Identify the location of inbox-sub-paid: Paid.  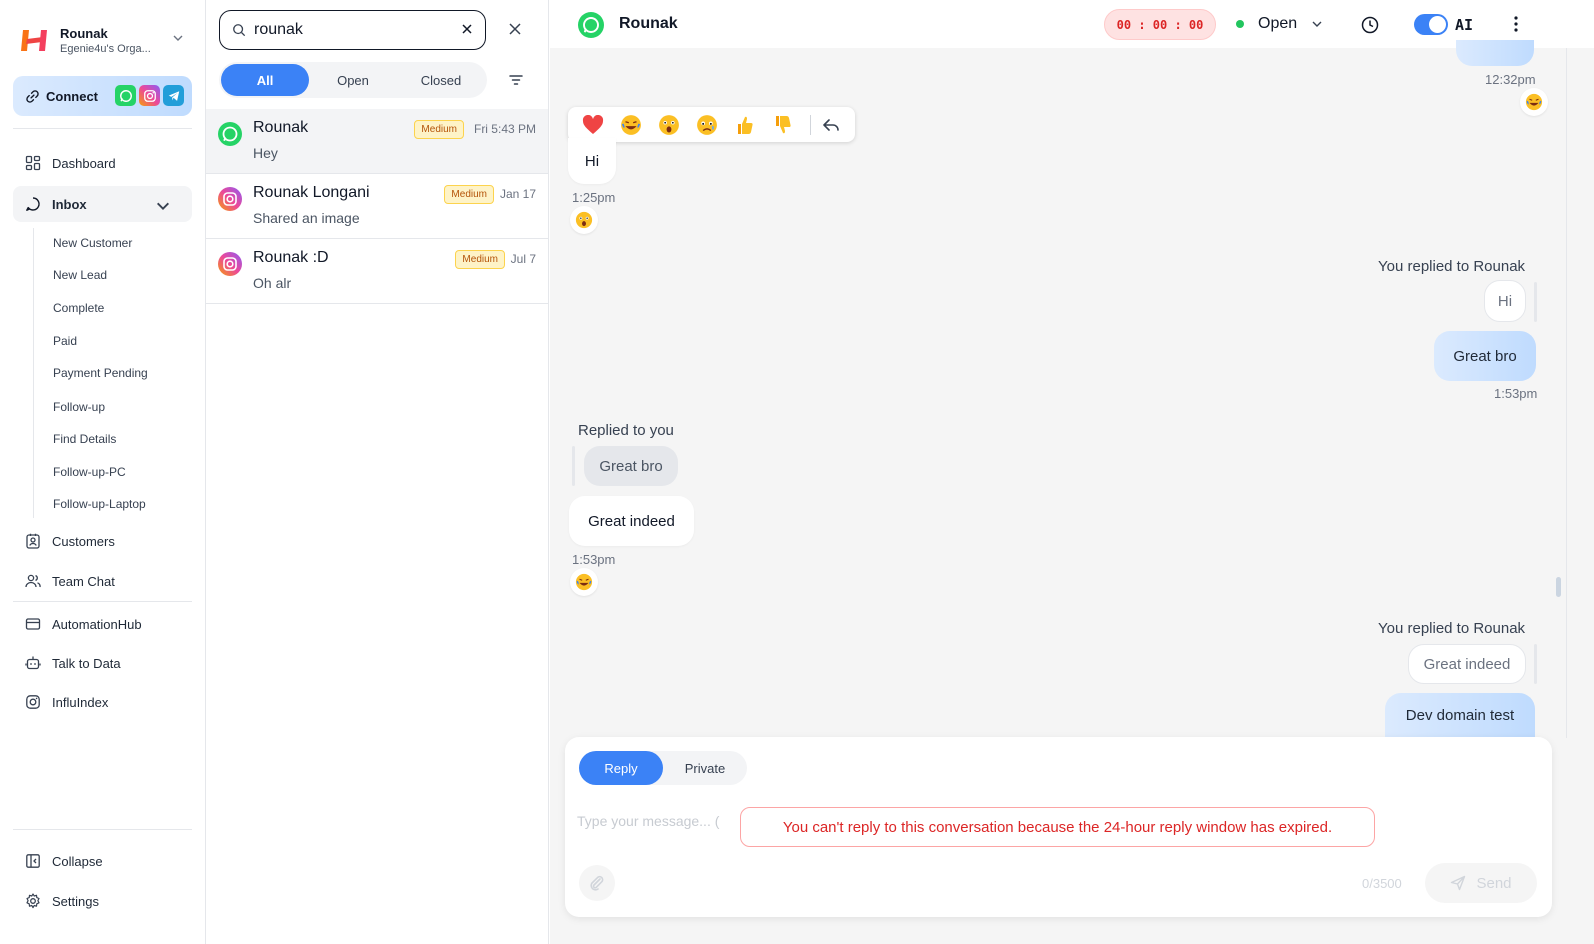
(65, 341).